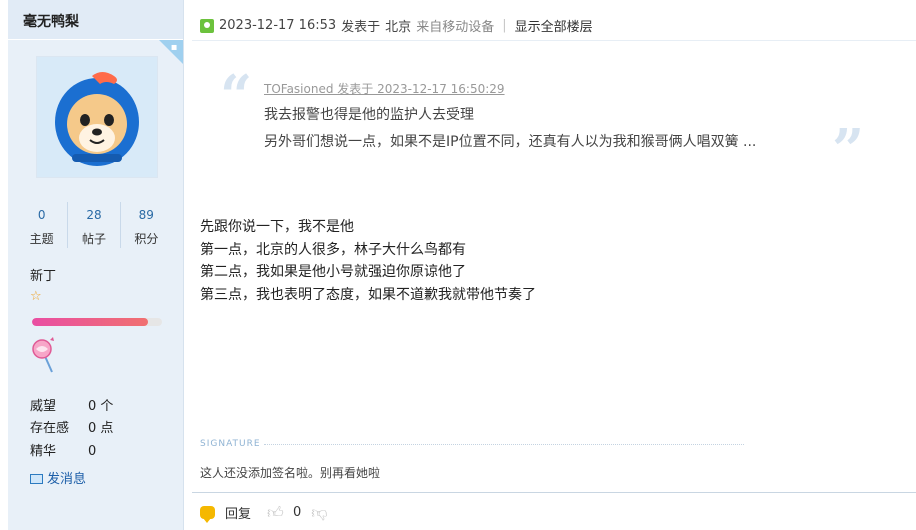 The image size is (916, 530). Describe the element at coordinates (43, 276) in the screenshot. I see `user-rank: 新丁` at that location.